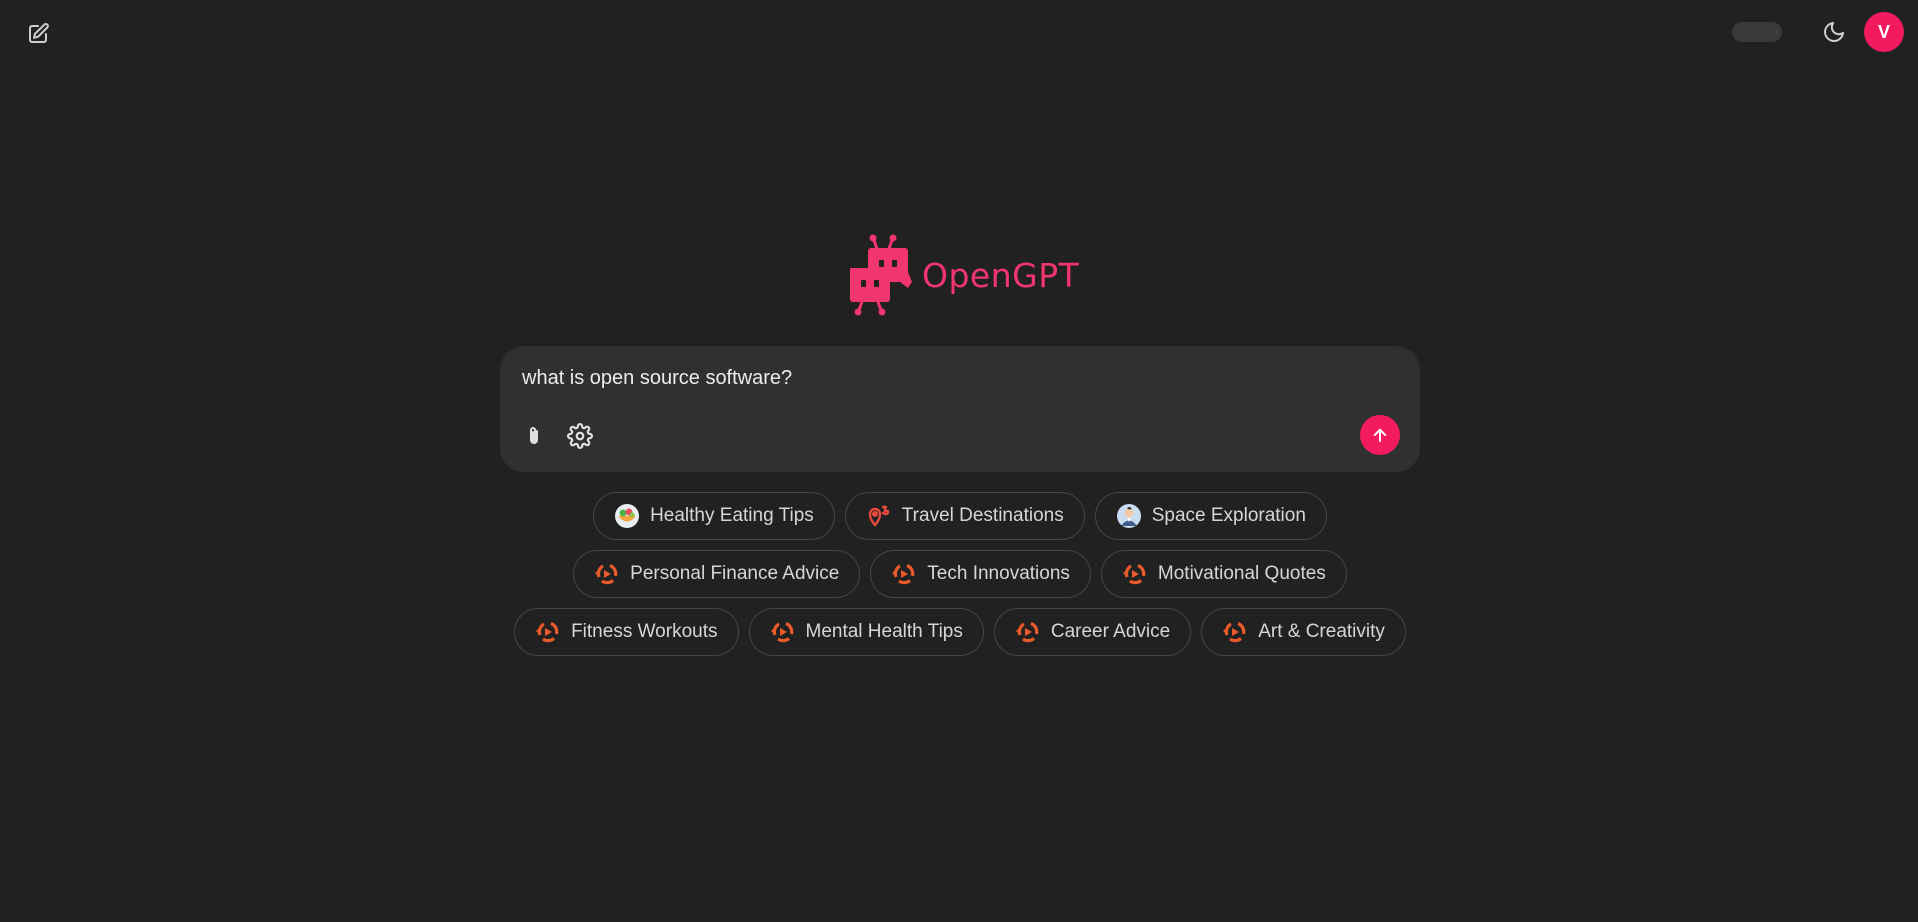 Image resolution: width=1918 pixels, height=922 pixels. I want to click on salad-bowl-icon, so click(627, 516).